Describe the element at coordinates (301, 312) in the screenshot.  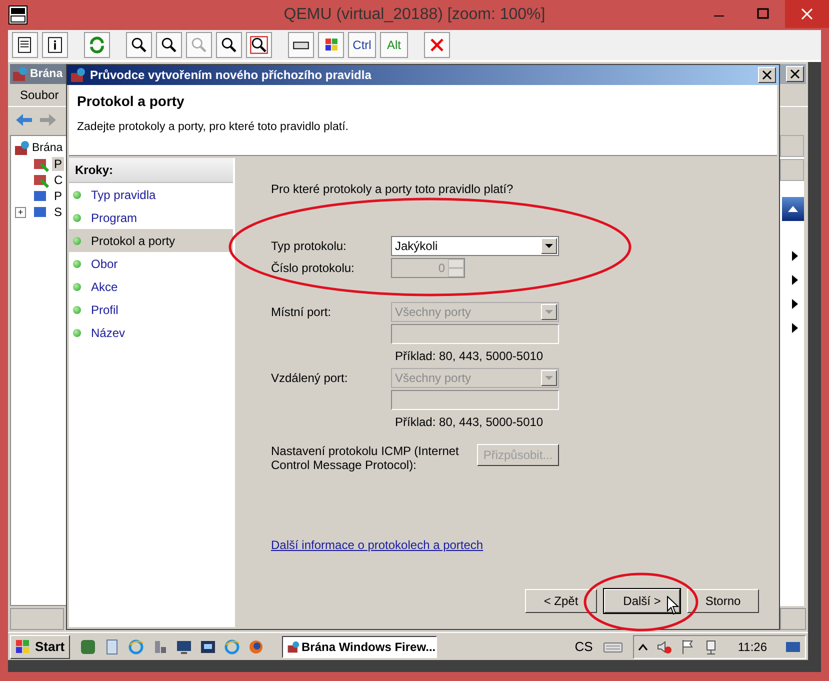
I see `field-label: Místní port:` at that location.